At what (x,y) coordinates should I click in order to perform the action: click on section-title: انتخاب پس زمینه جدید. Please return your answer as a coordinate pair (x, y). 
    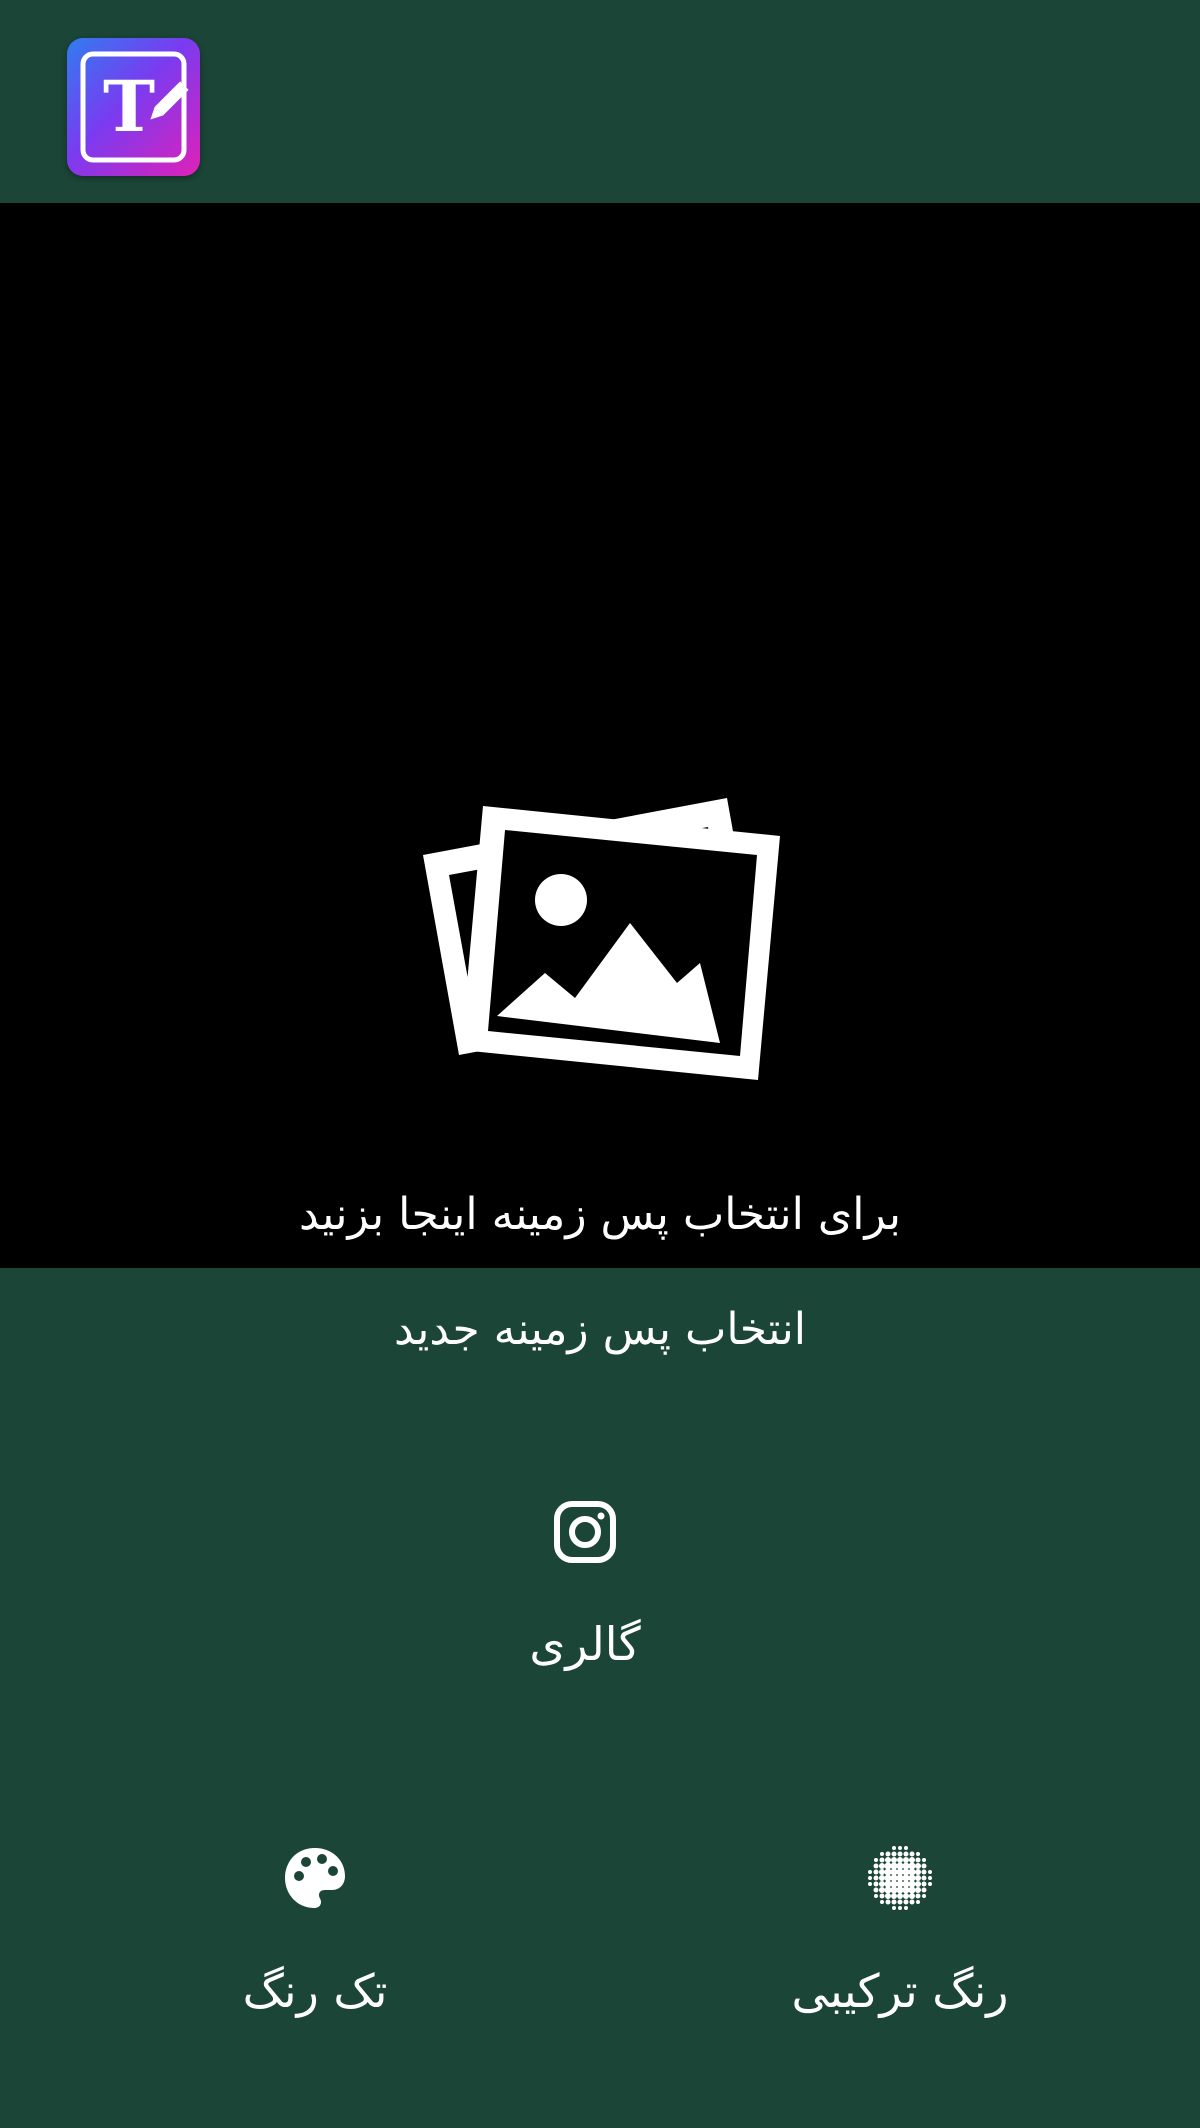
    Looking at the image, I should click on (600, 1329).